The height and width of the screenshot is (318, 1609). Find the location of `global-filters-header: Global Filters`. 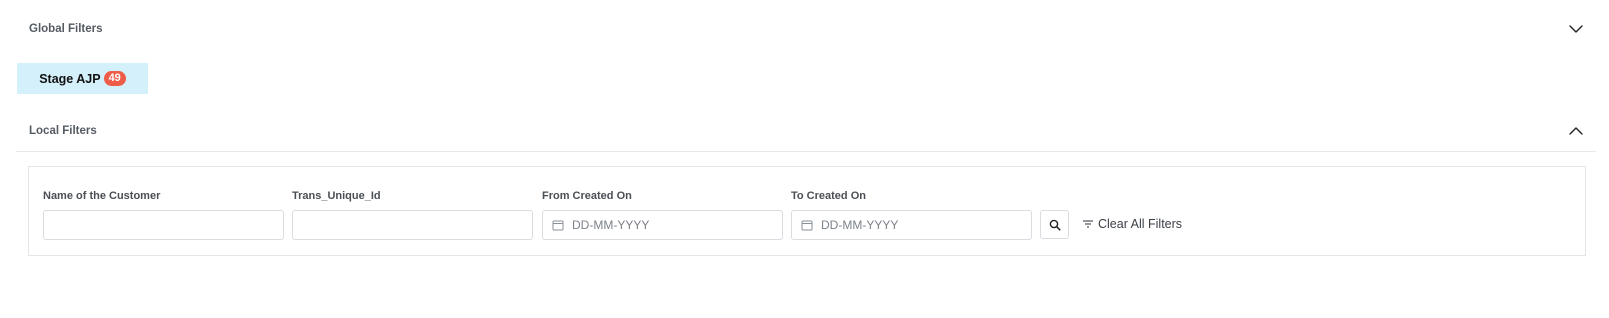

global-filters-header: Global Filters is located at coordinates (806, 29).